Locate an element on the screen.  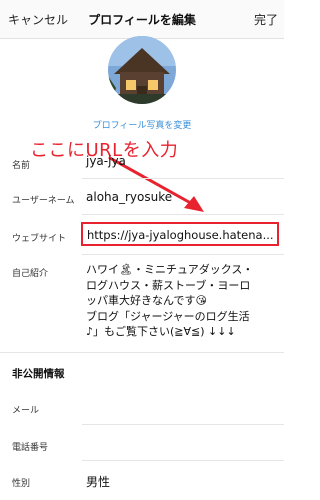
username-label: ユーザーネーム is located at coordinates (43, 201).